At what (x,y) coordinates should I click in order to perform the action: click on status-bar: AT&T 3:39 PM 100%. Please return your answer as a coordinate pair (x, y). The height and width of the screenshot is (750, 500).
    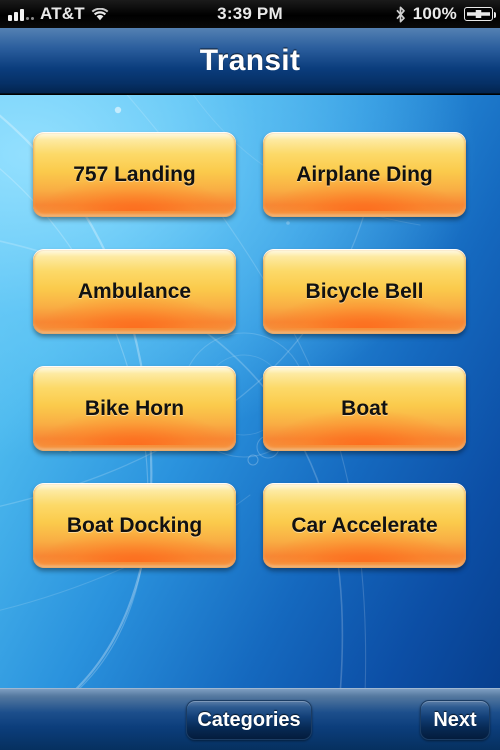
    Looking at the image, I should click on (250, 14).